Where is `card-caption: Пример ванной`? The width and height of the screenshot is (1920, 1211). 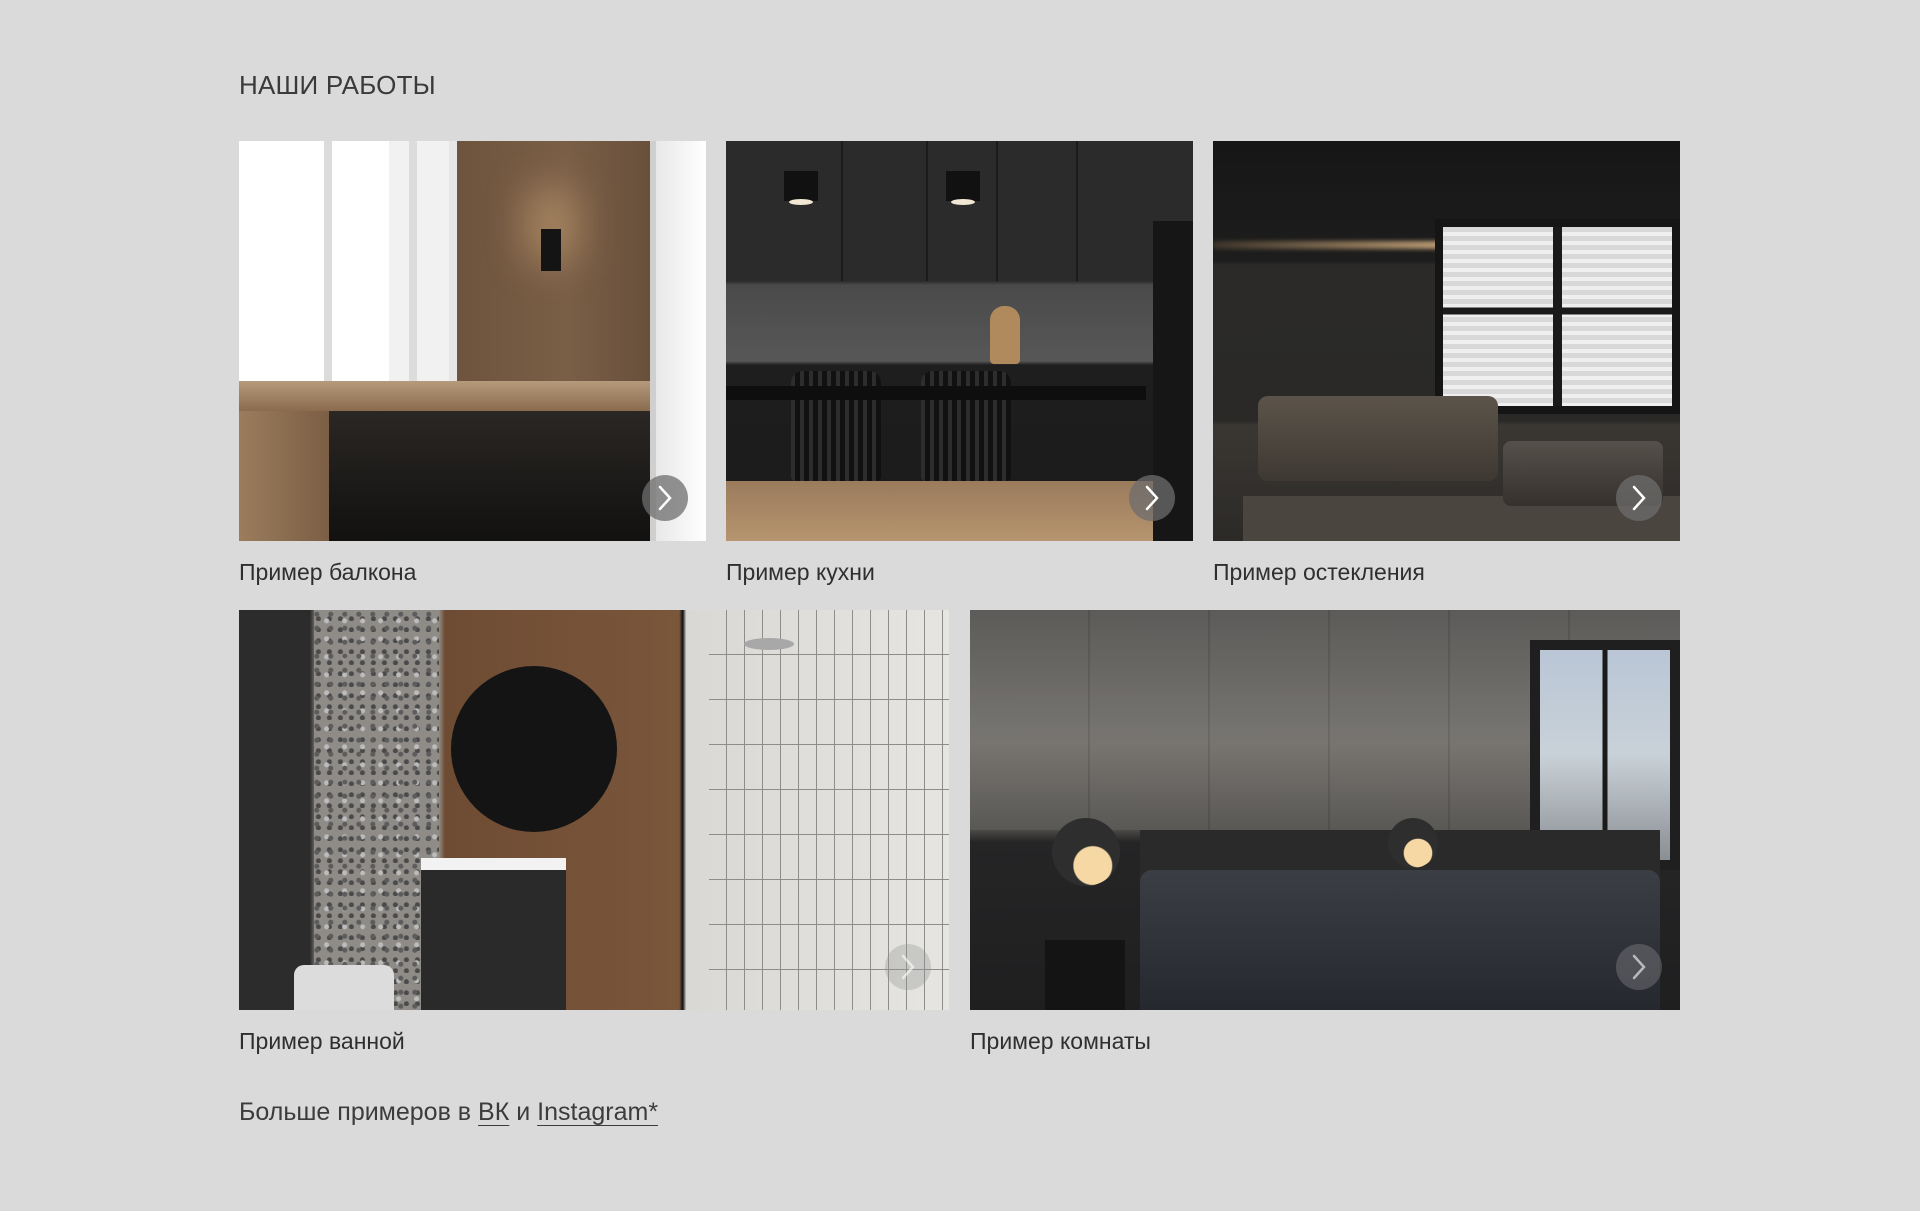
card-caption: Пример ванной is located at coordinates (322, 1041).